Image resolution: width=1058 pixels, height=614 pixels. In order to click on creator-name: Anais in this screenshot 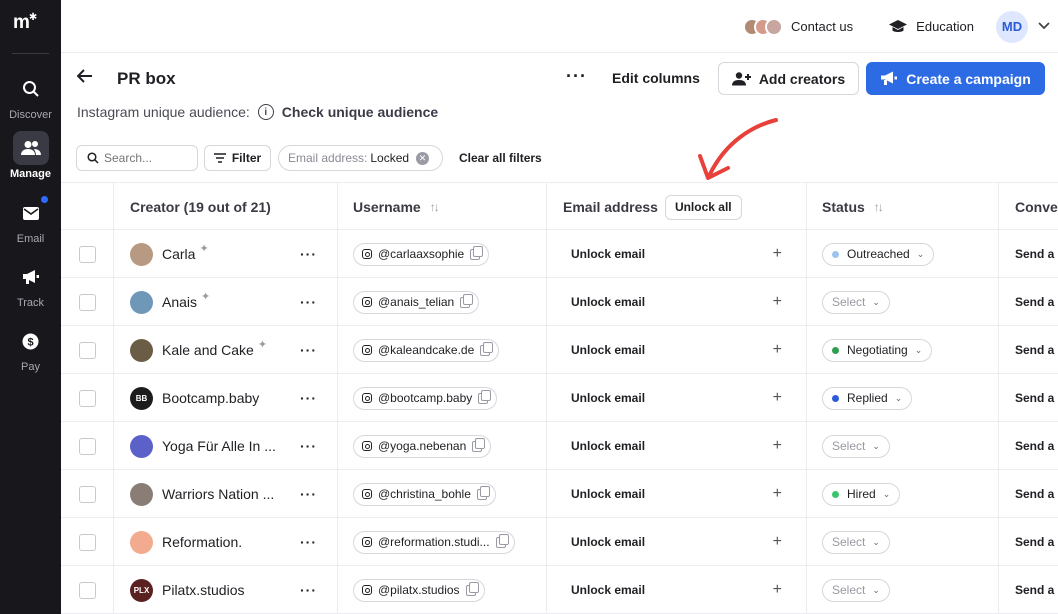, I will do `click(179, 302)`.